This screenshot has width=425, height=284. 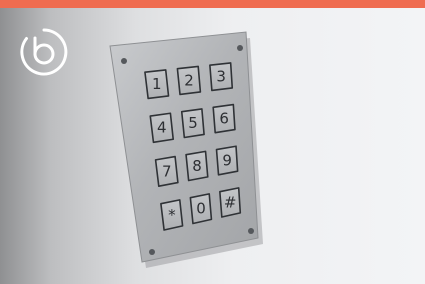 I want to click on keypad-key: *, so click(x=172, y=215).